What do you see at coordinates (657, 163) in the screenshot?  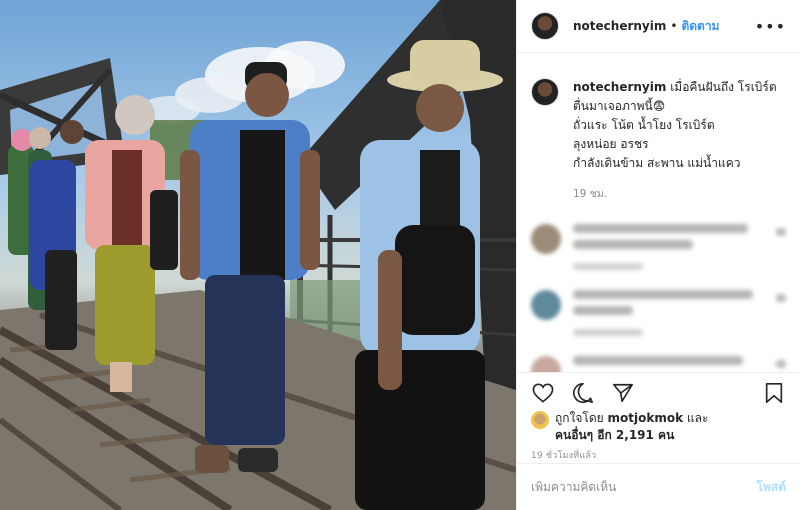 I see `caption-line: กำลังเดินข้าม สะพาน แม่น้ำแคว` at bounding box center [657, 163].